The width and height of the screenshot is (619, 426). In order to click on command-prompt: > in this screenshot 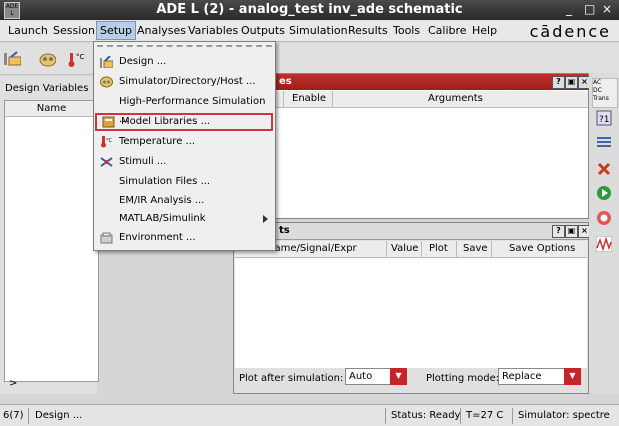, I will do `click(13, 383)`.